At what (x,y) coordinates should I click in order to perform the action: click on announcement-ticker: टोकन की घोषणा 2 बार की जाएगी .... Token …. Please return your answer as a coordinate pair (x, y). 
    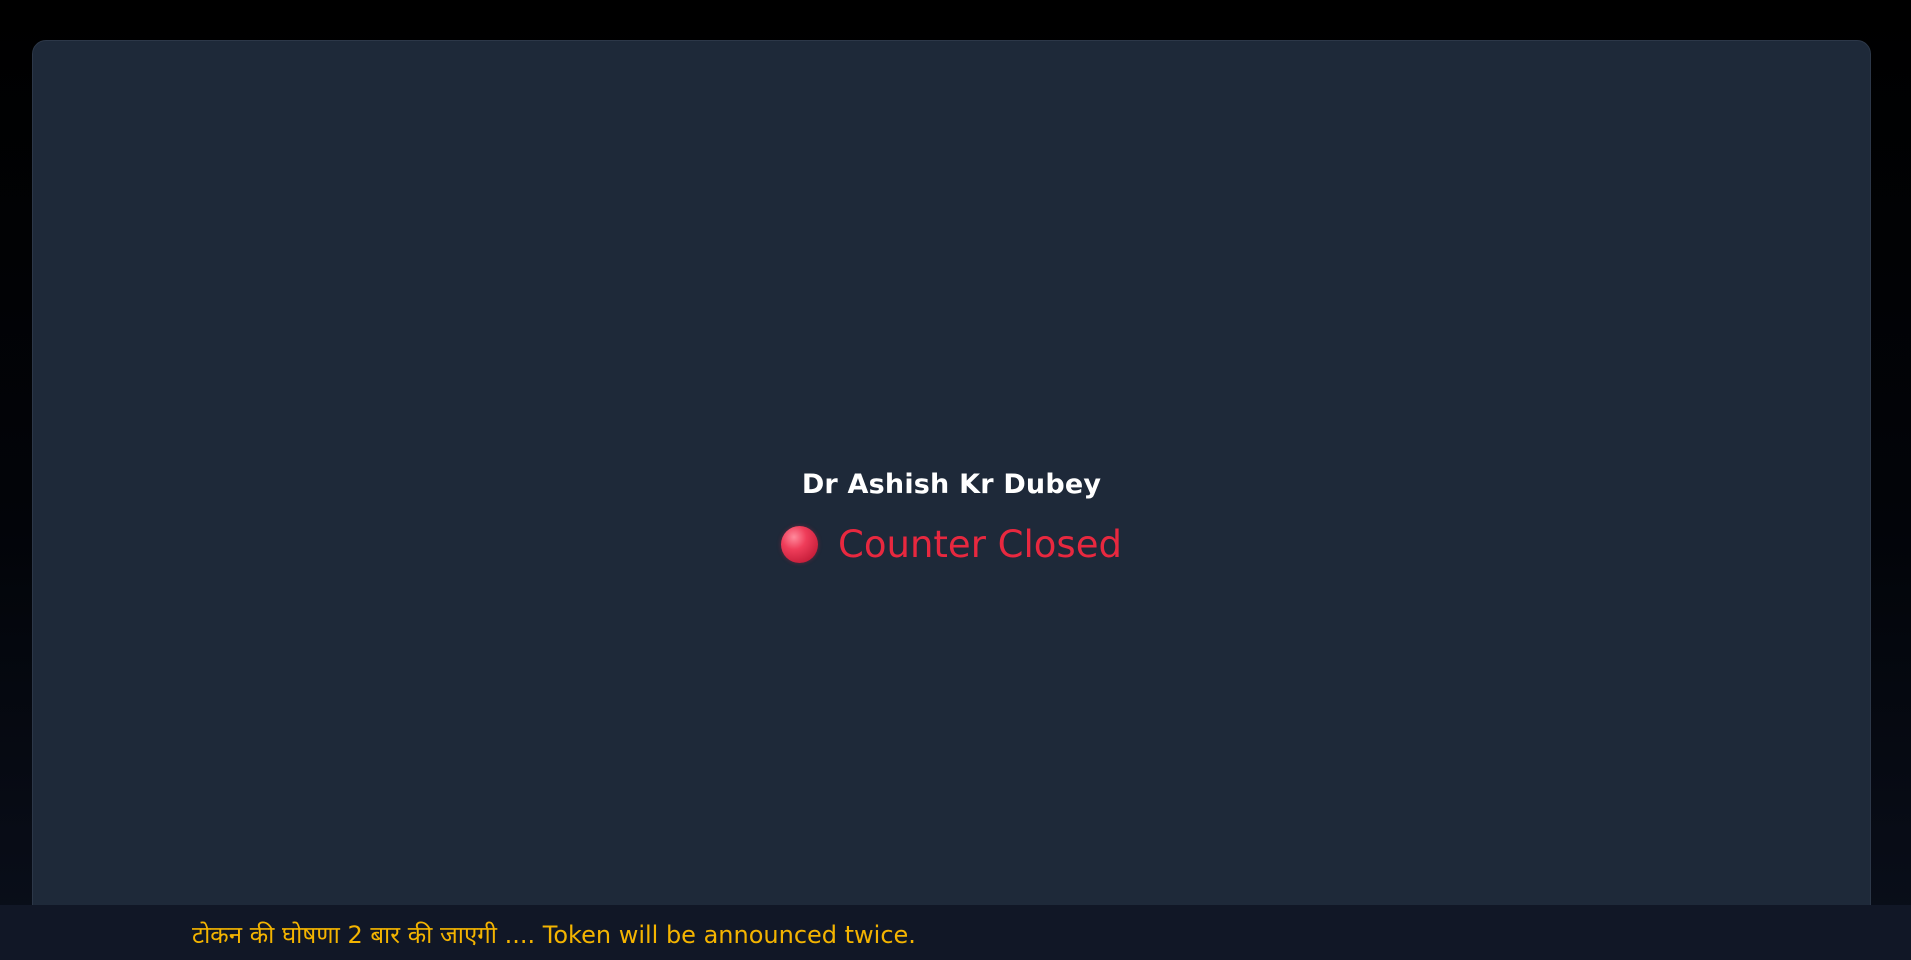
    Looking at the image, I should click on (955, 932).